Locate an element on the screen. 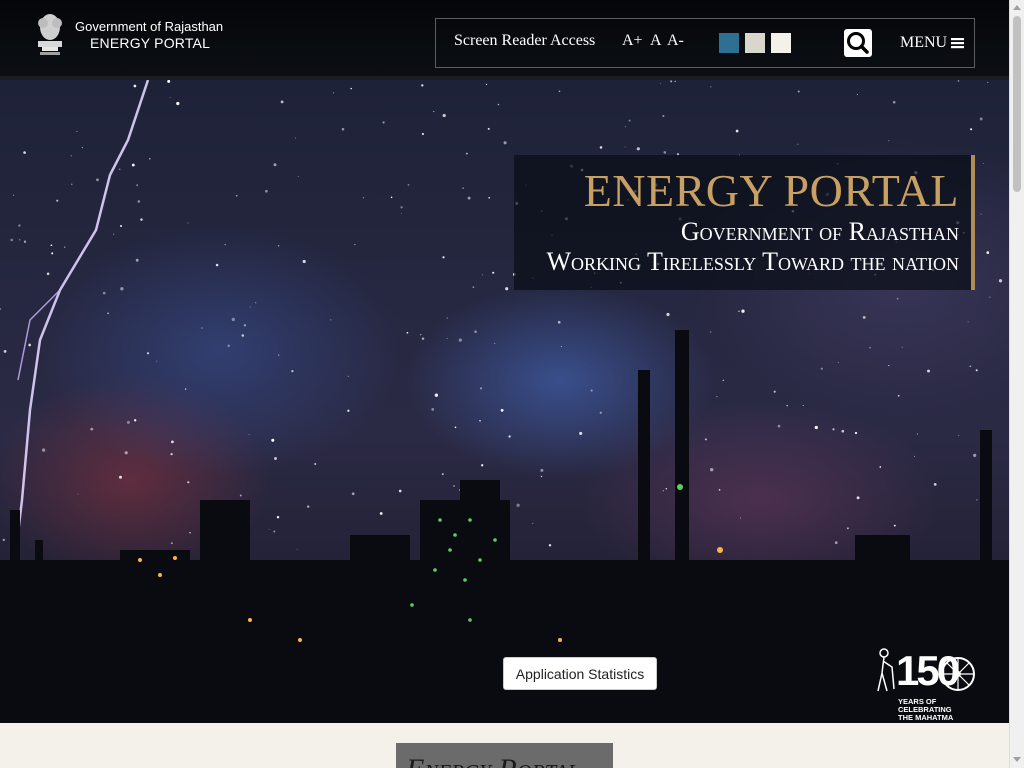 The width and height of the screenshot is (1024, 768). section-heading-tab: Energy Portal is located at coordinates (504, 755).